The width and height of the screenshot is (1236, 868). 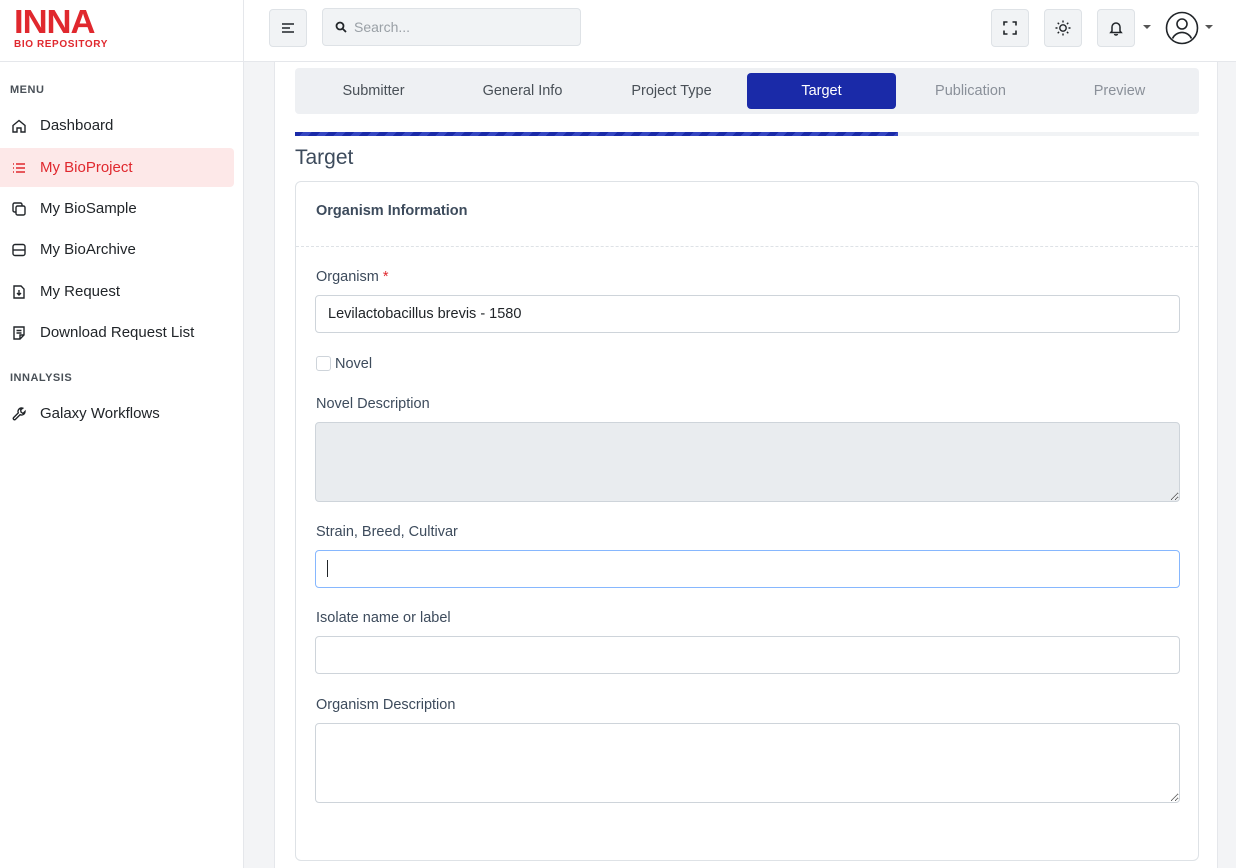 What do you see at coordinates (19, 292) in the screenshot?
I see `file-download-icon` at bounding box center [19, 292].